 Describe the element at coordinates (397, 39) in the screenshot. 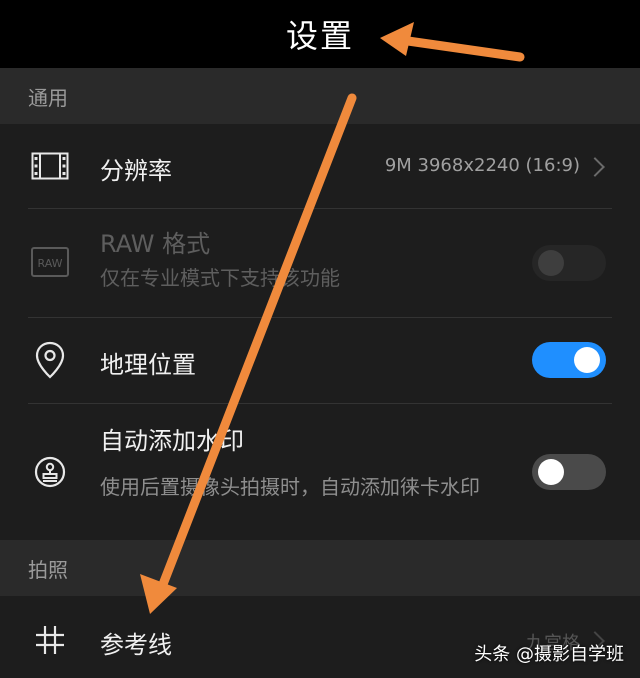

I see `arrow-head-title-icon` at that location.